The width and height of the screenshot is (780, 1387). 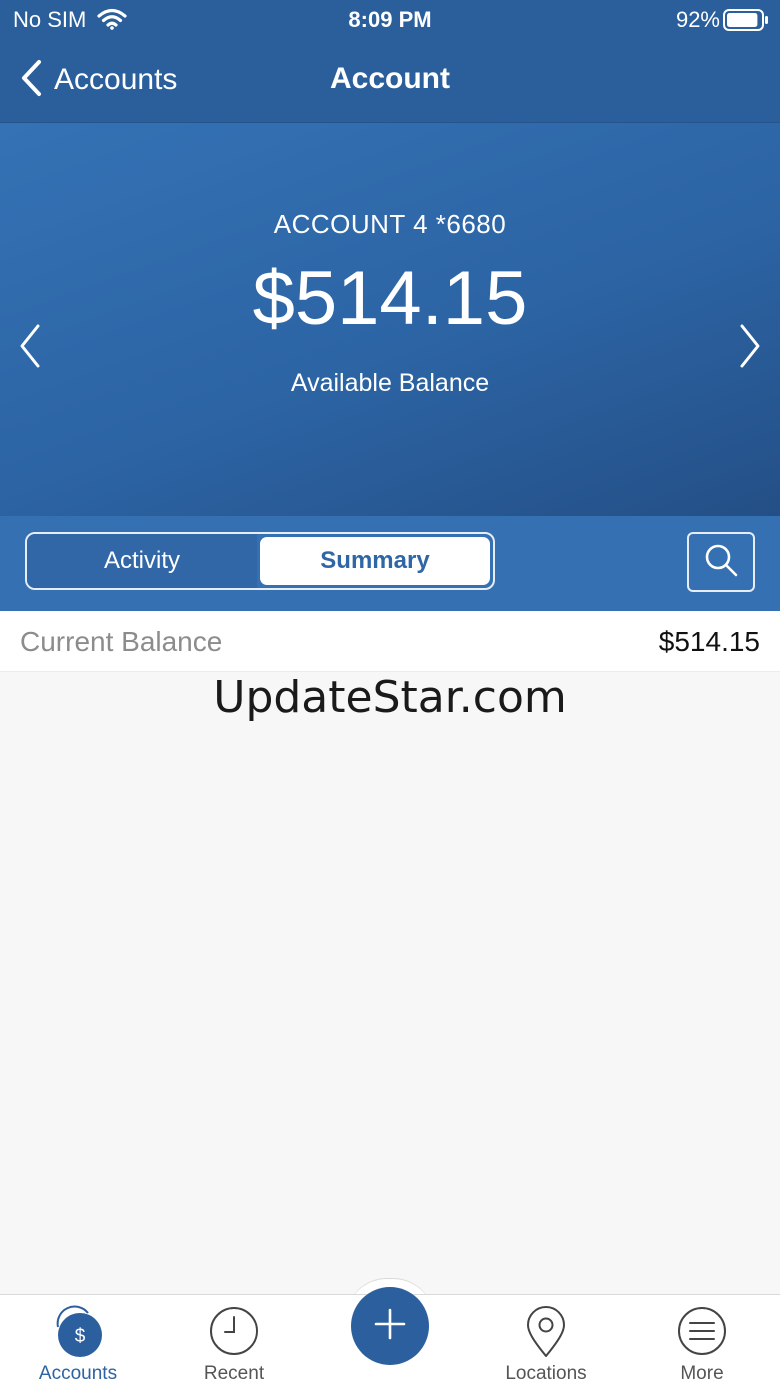 I want to click on add-action-button, so click(x=390, y=1326).